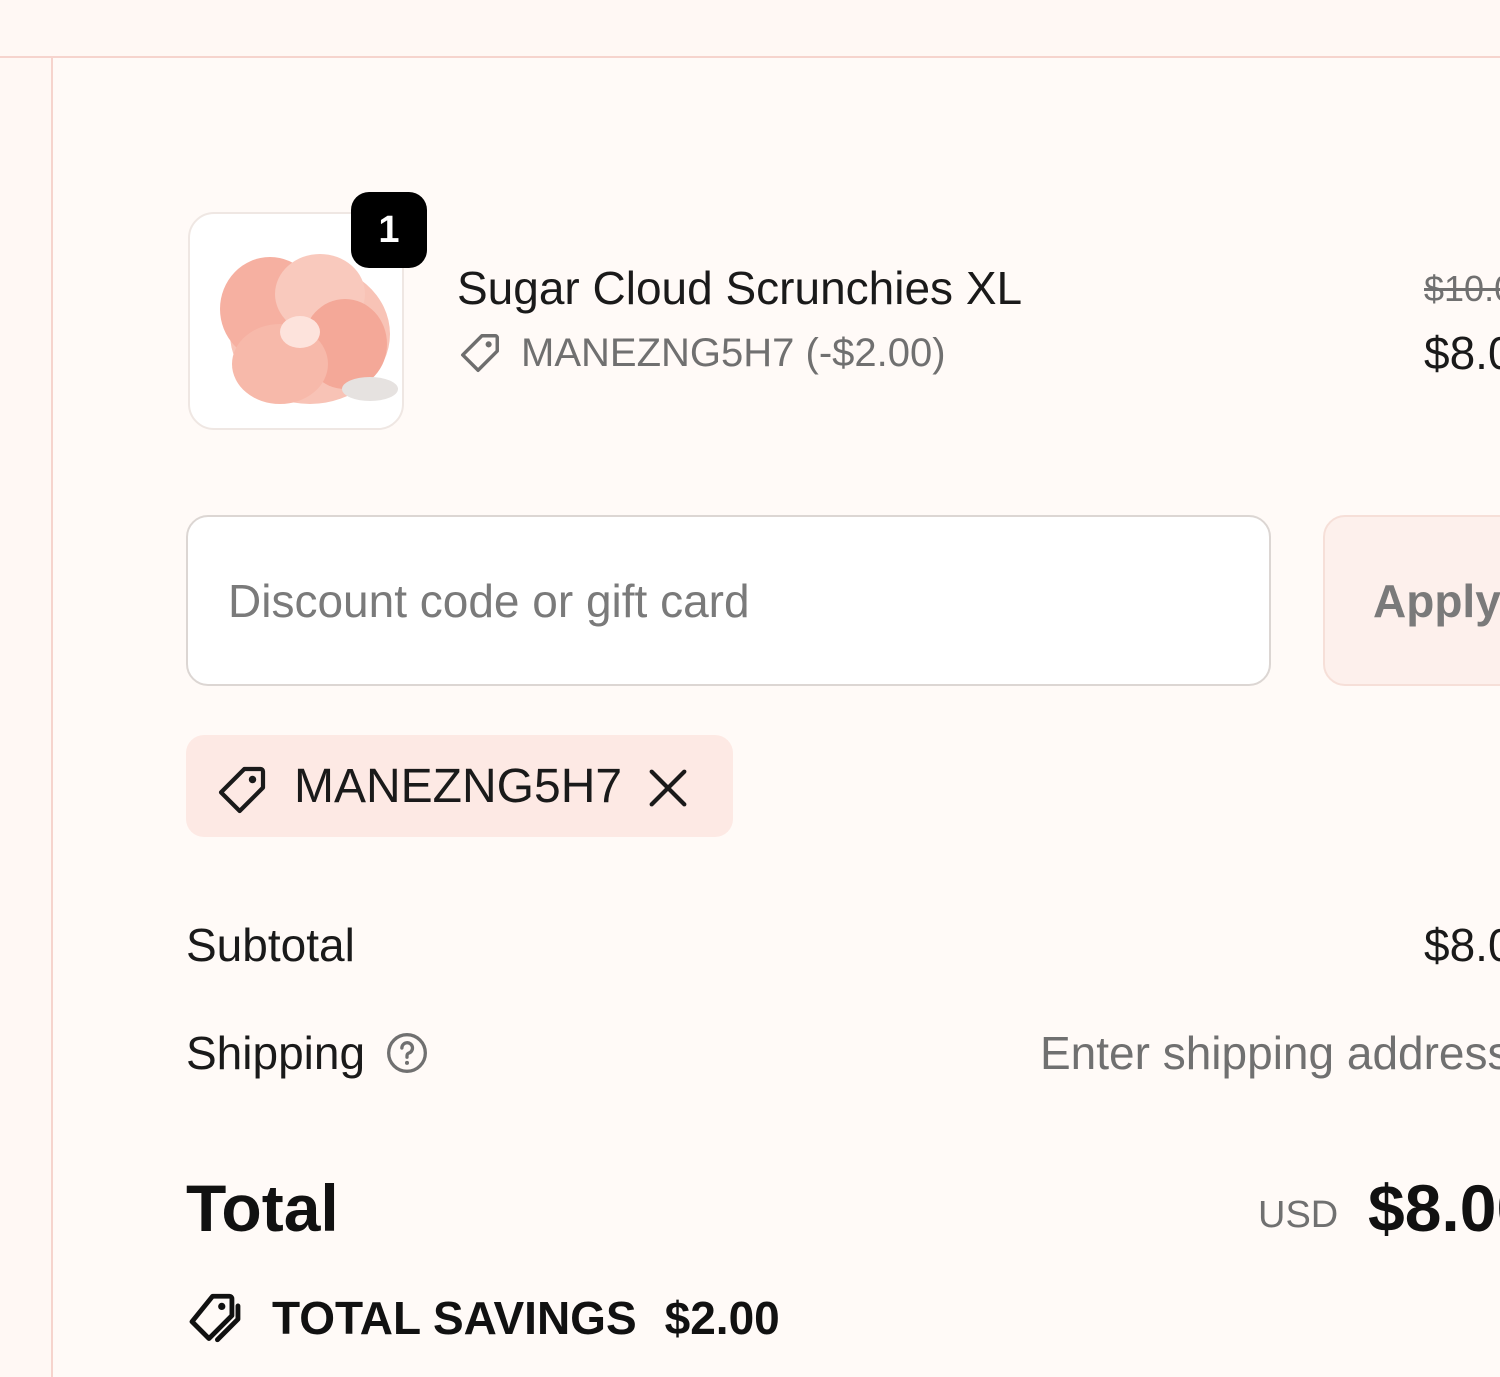 This screenshot has width=1500, height=1377. I want to click on header-bar, so click(750, 29).